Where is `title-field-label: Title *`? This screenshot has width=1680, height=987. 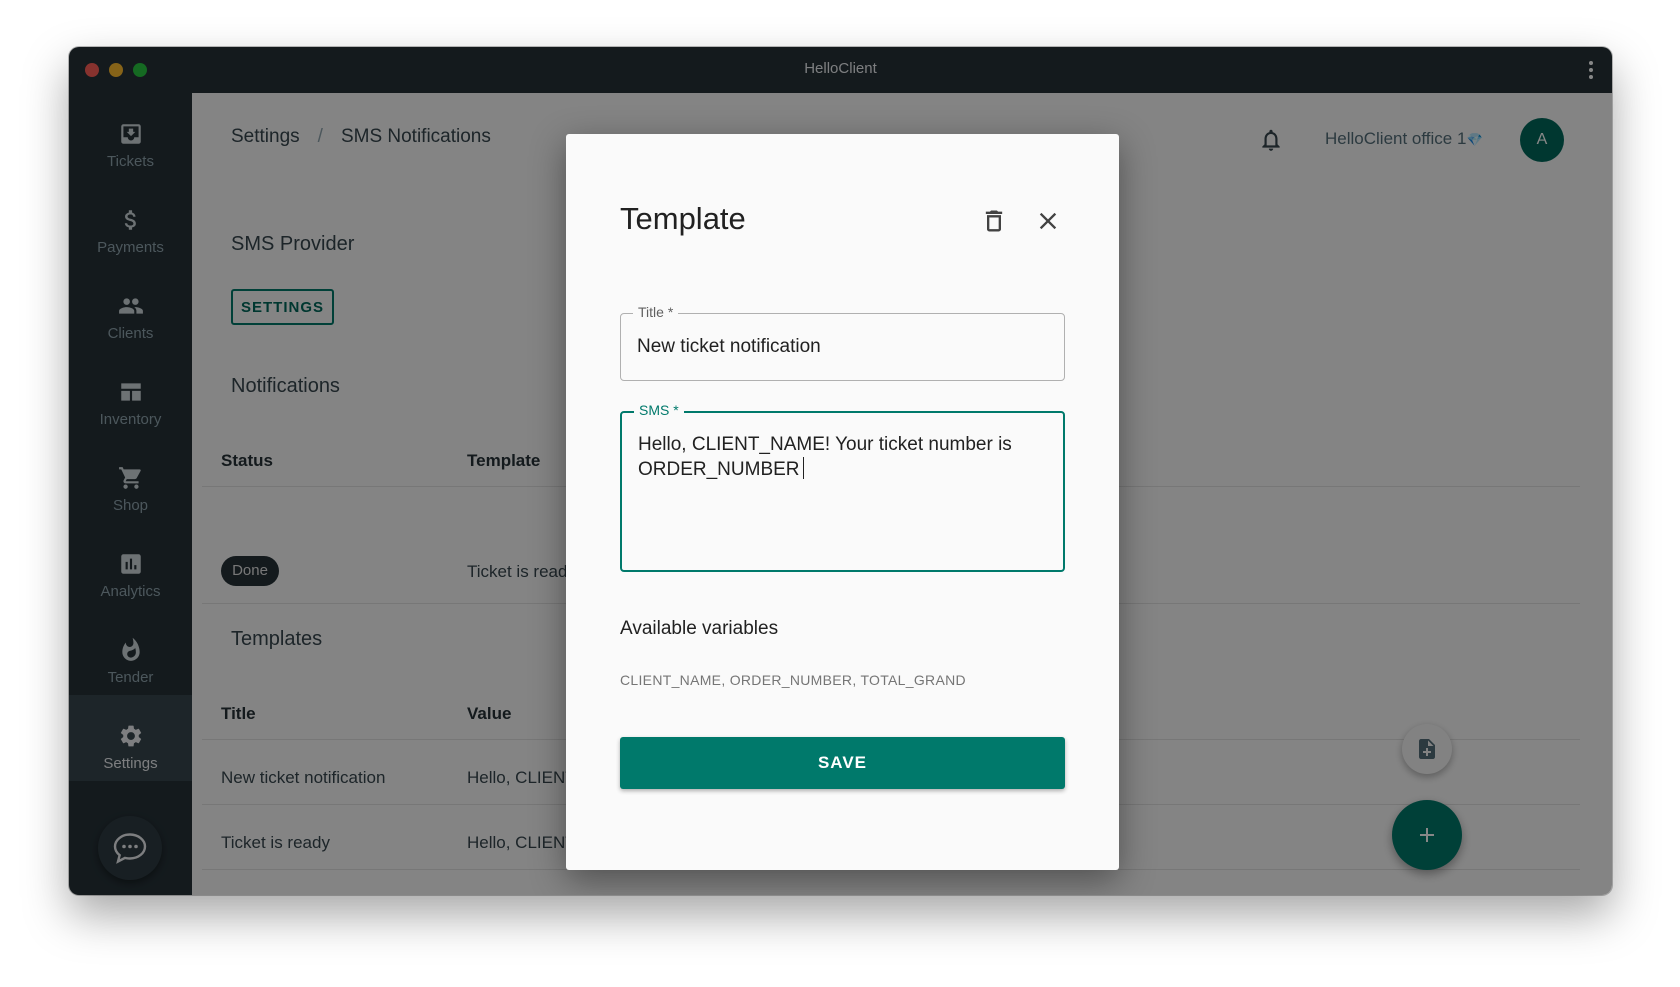 title-field-label: Title * is located at coordinates (656, 312).